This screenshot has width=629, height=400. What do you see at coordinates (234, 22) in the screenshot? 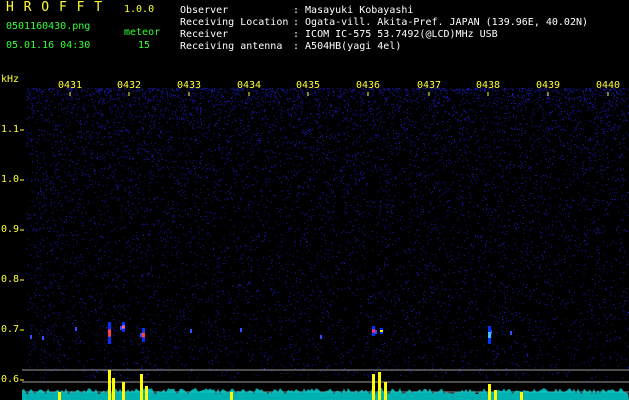
I see `location-label: Receiving Location` at bounding box center [234, 22].